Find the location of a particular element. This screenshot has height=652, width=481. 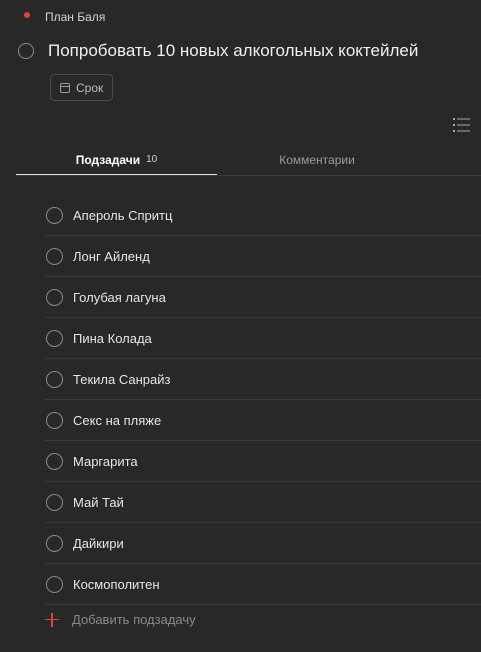

subtask-label: Космополитен is located at coordinates (116, 584).